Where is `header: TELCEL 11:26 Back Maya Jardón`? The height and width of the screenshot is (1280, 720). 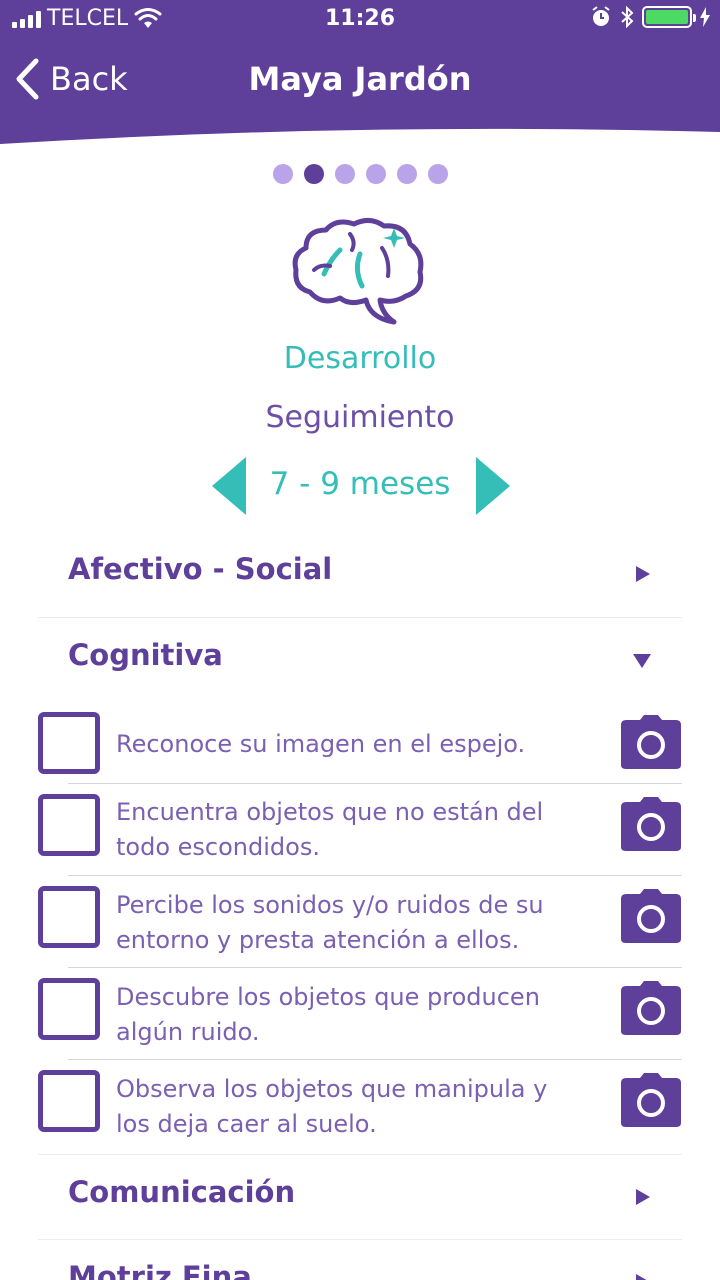 header: TELCEL 11:26 Back Maya Jardón is located at coordinates (360, 80).